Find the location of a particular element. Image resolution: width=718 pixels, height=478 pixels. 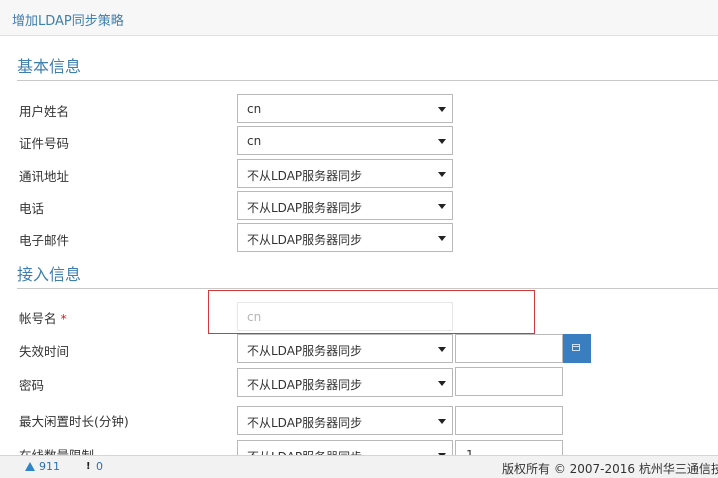

phone-label: 电话 is located at coordinates (32, 208).